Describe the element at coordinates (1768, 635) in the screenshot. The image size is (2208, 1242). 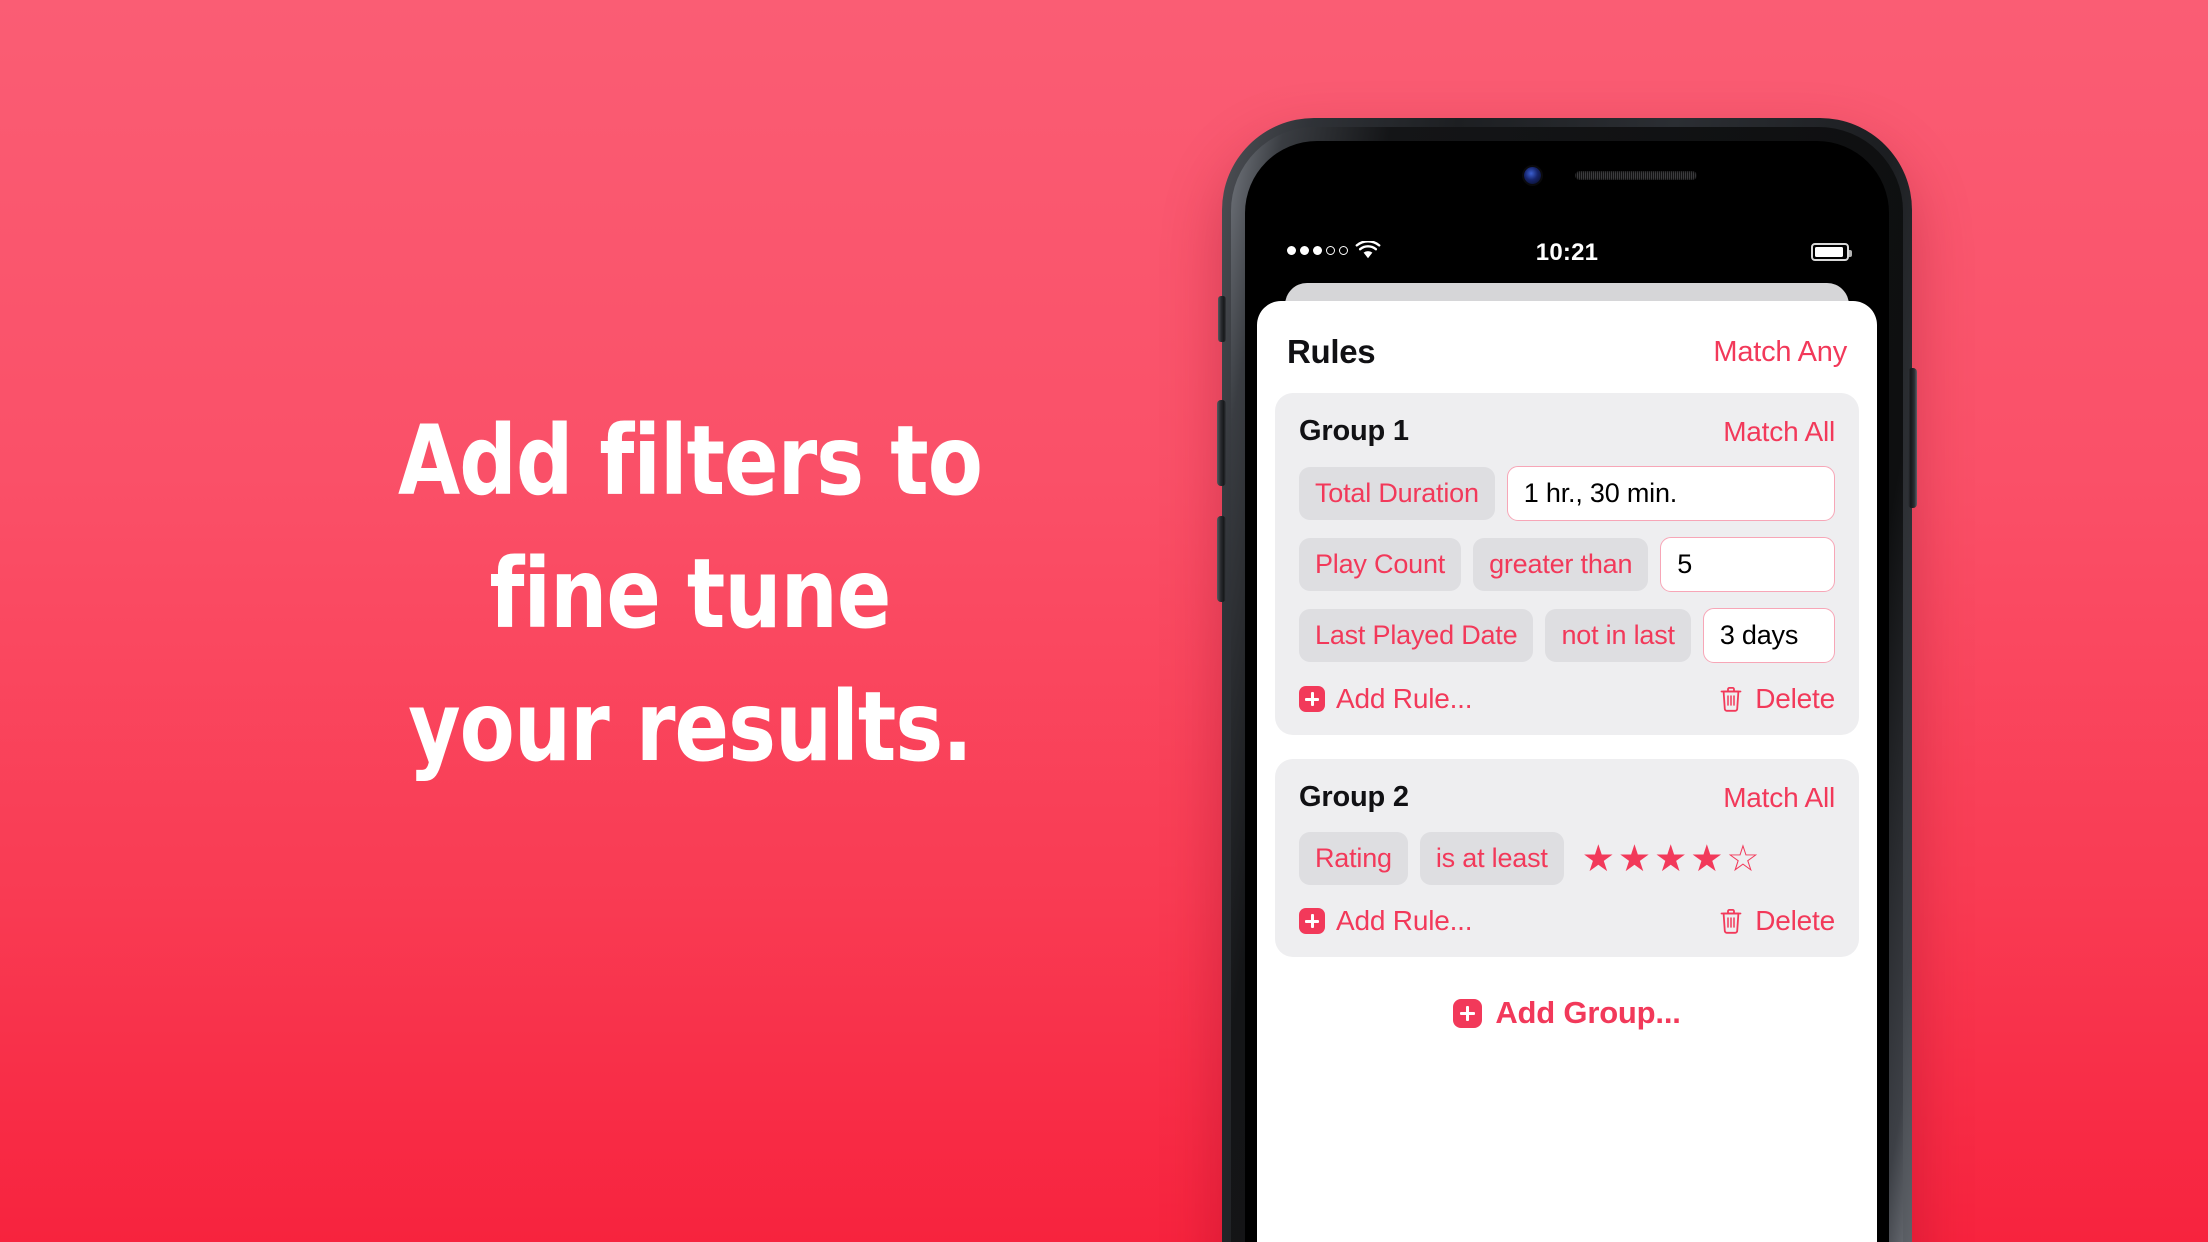
I see `rule-value-input: 3 days` at that location.